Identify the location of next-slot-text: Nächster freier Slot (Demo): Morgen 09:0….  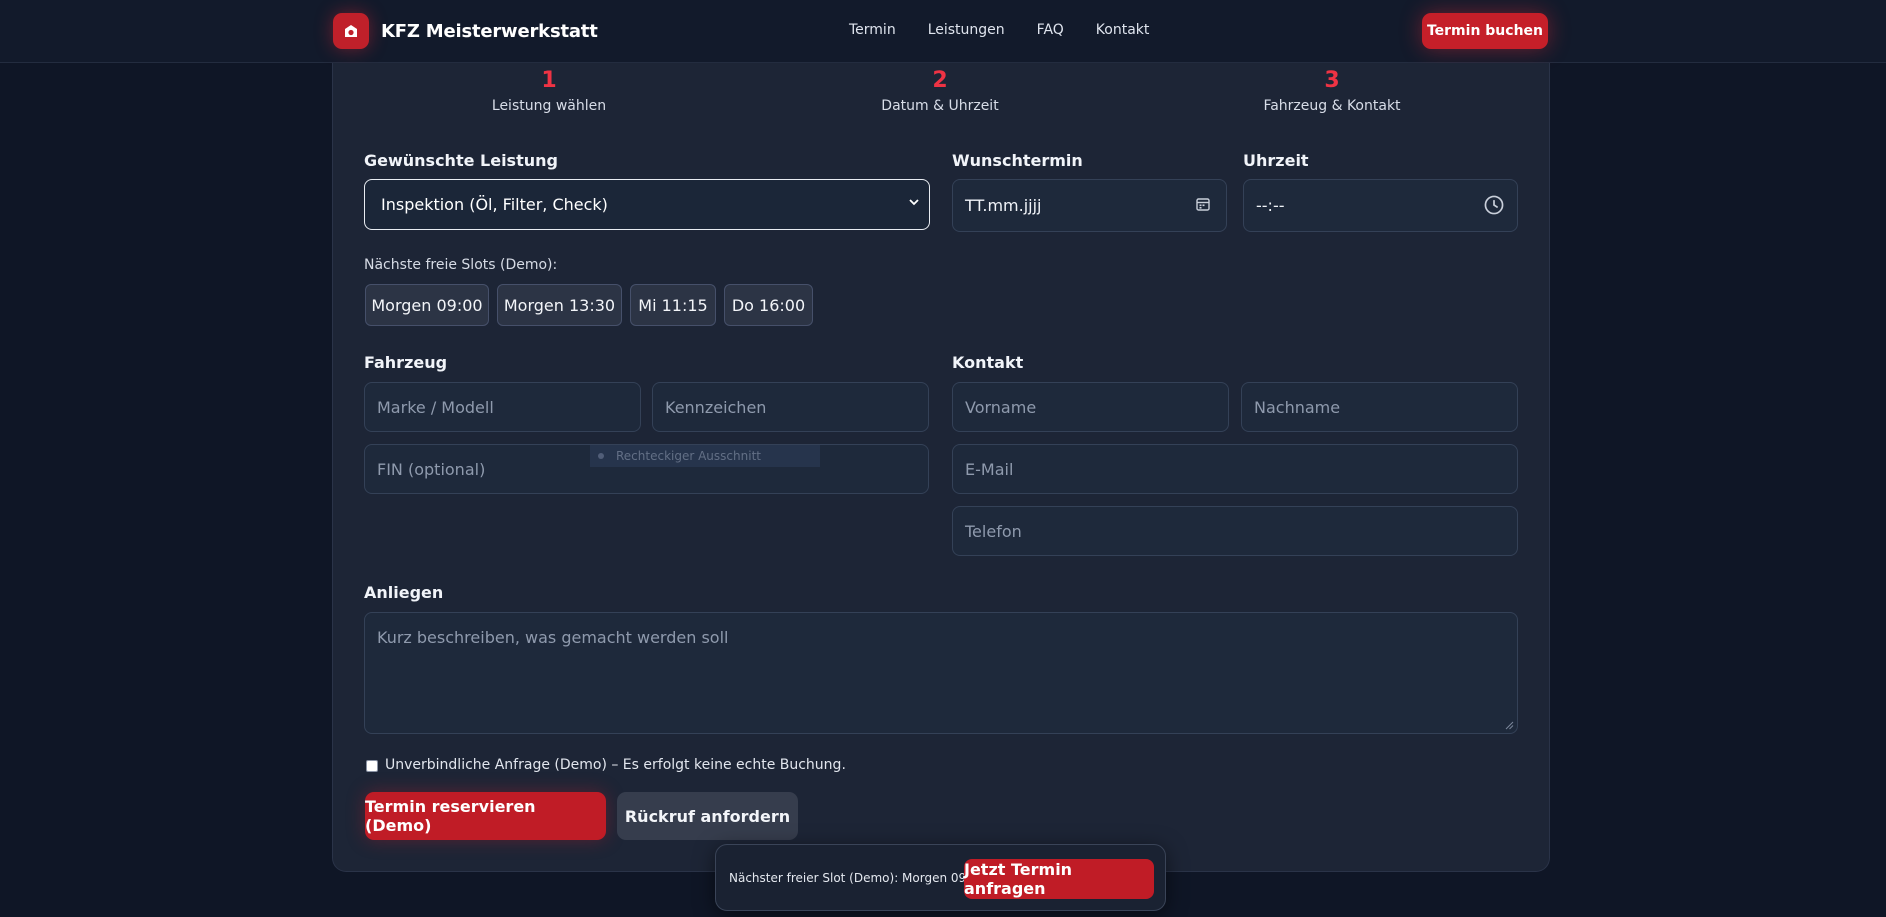
(857, 878).